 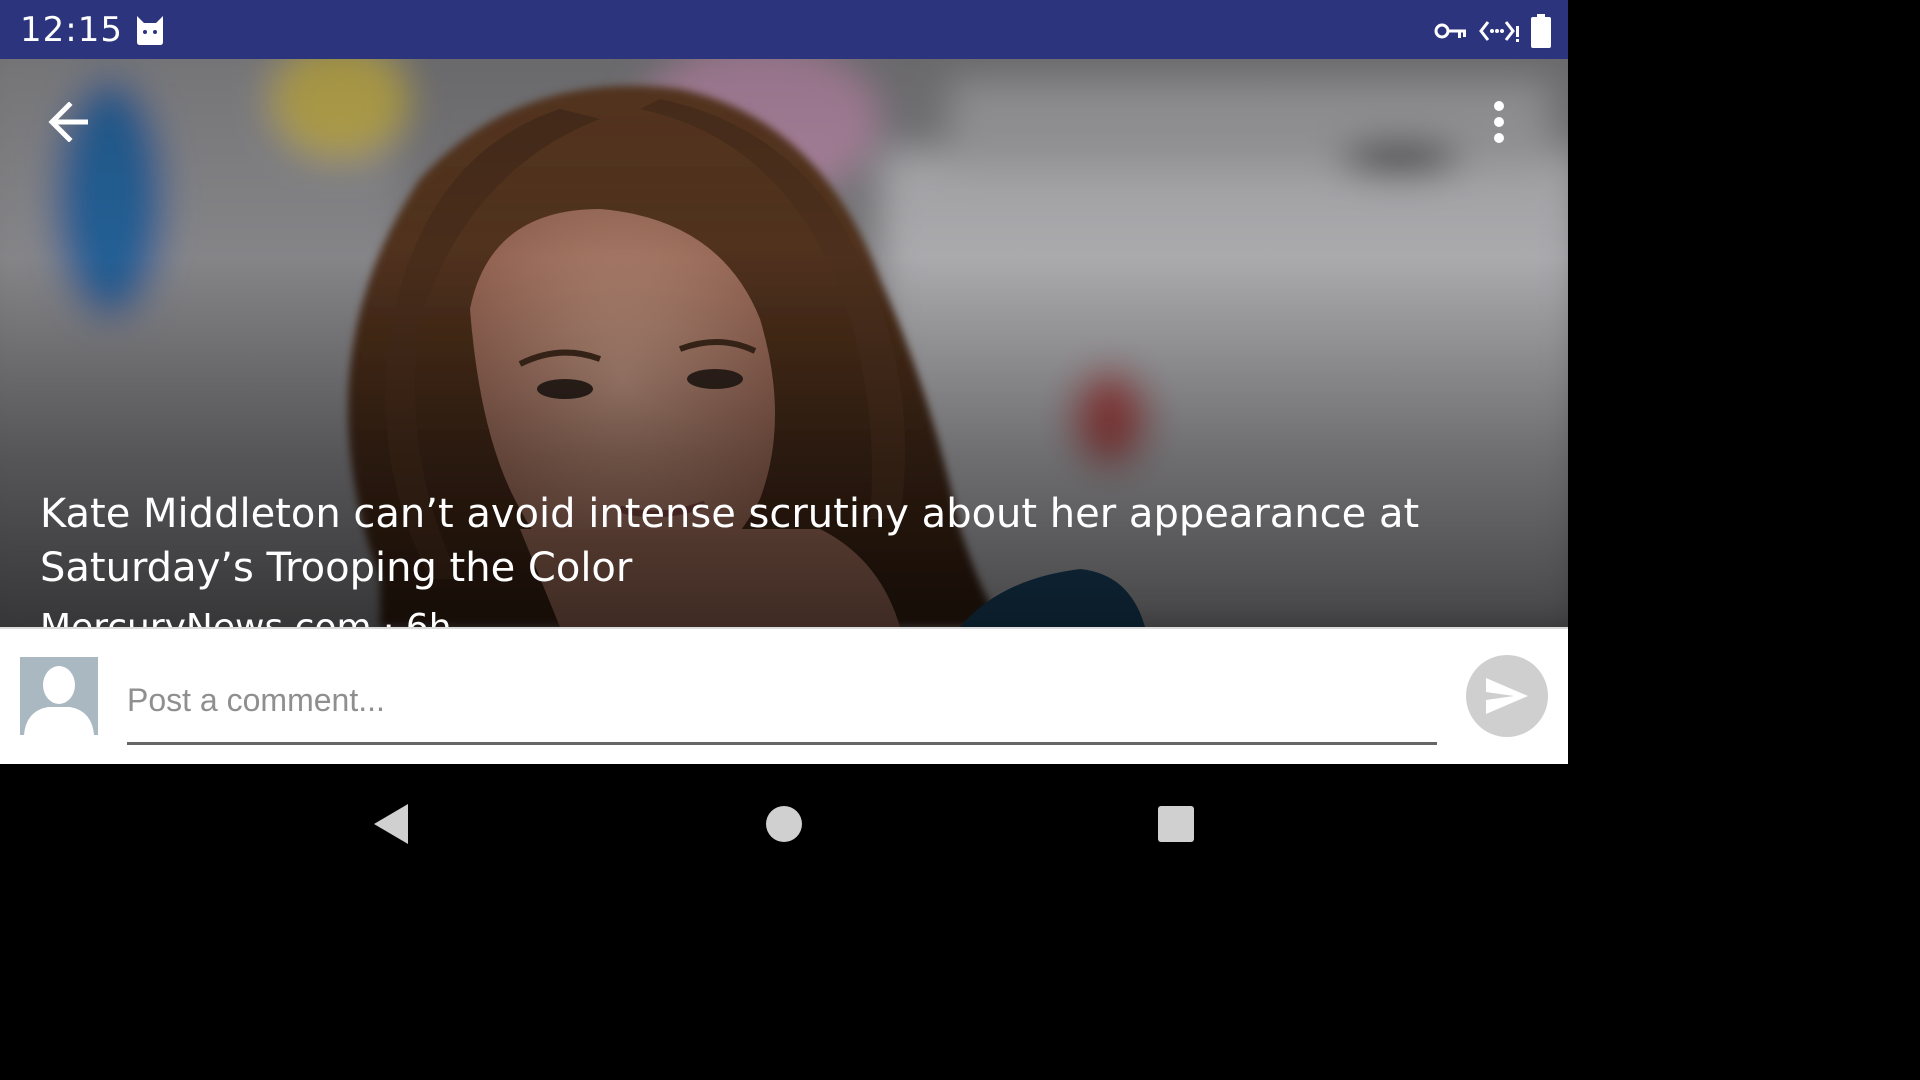 I want to click on nav-back-icon, so click(x=391, y=824).